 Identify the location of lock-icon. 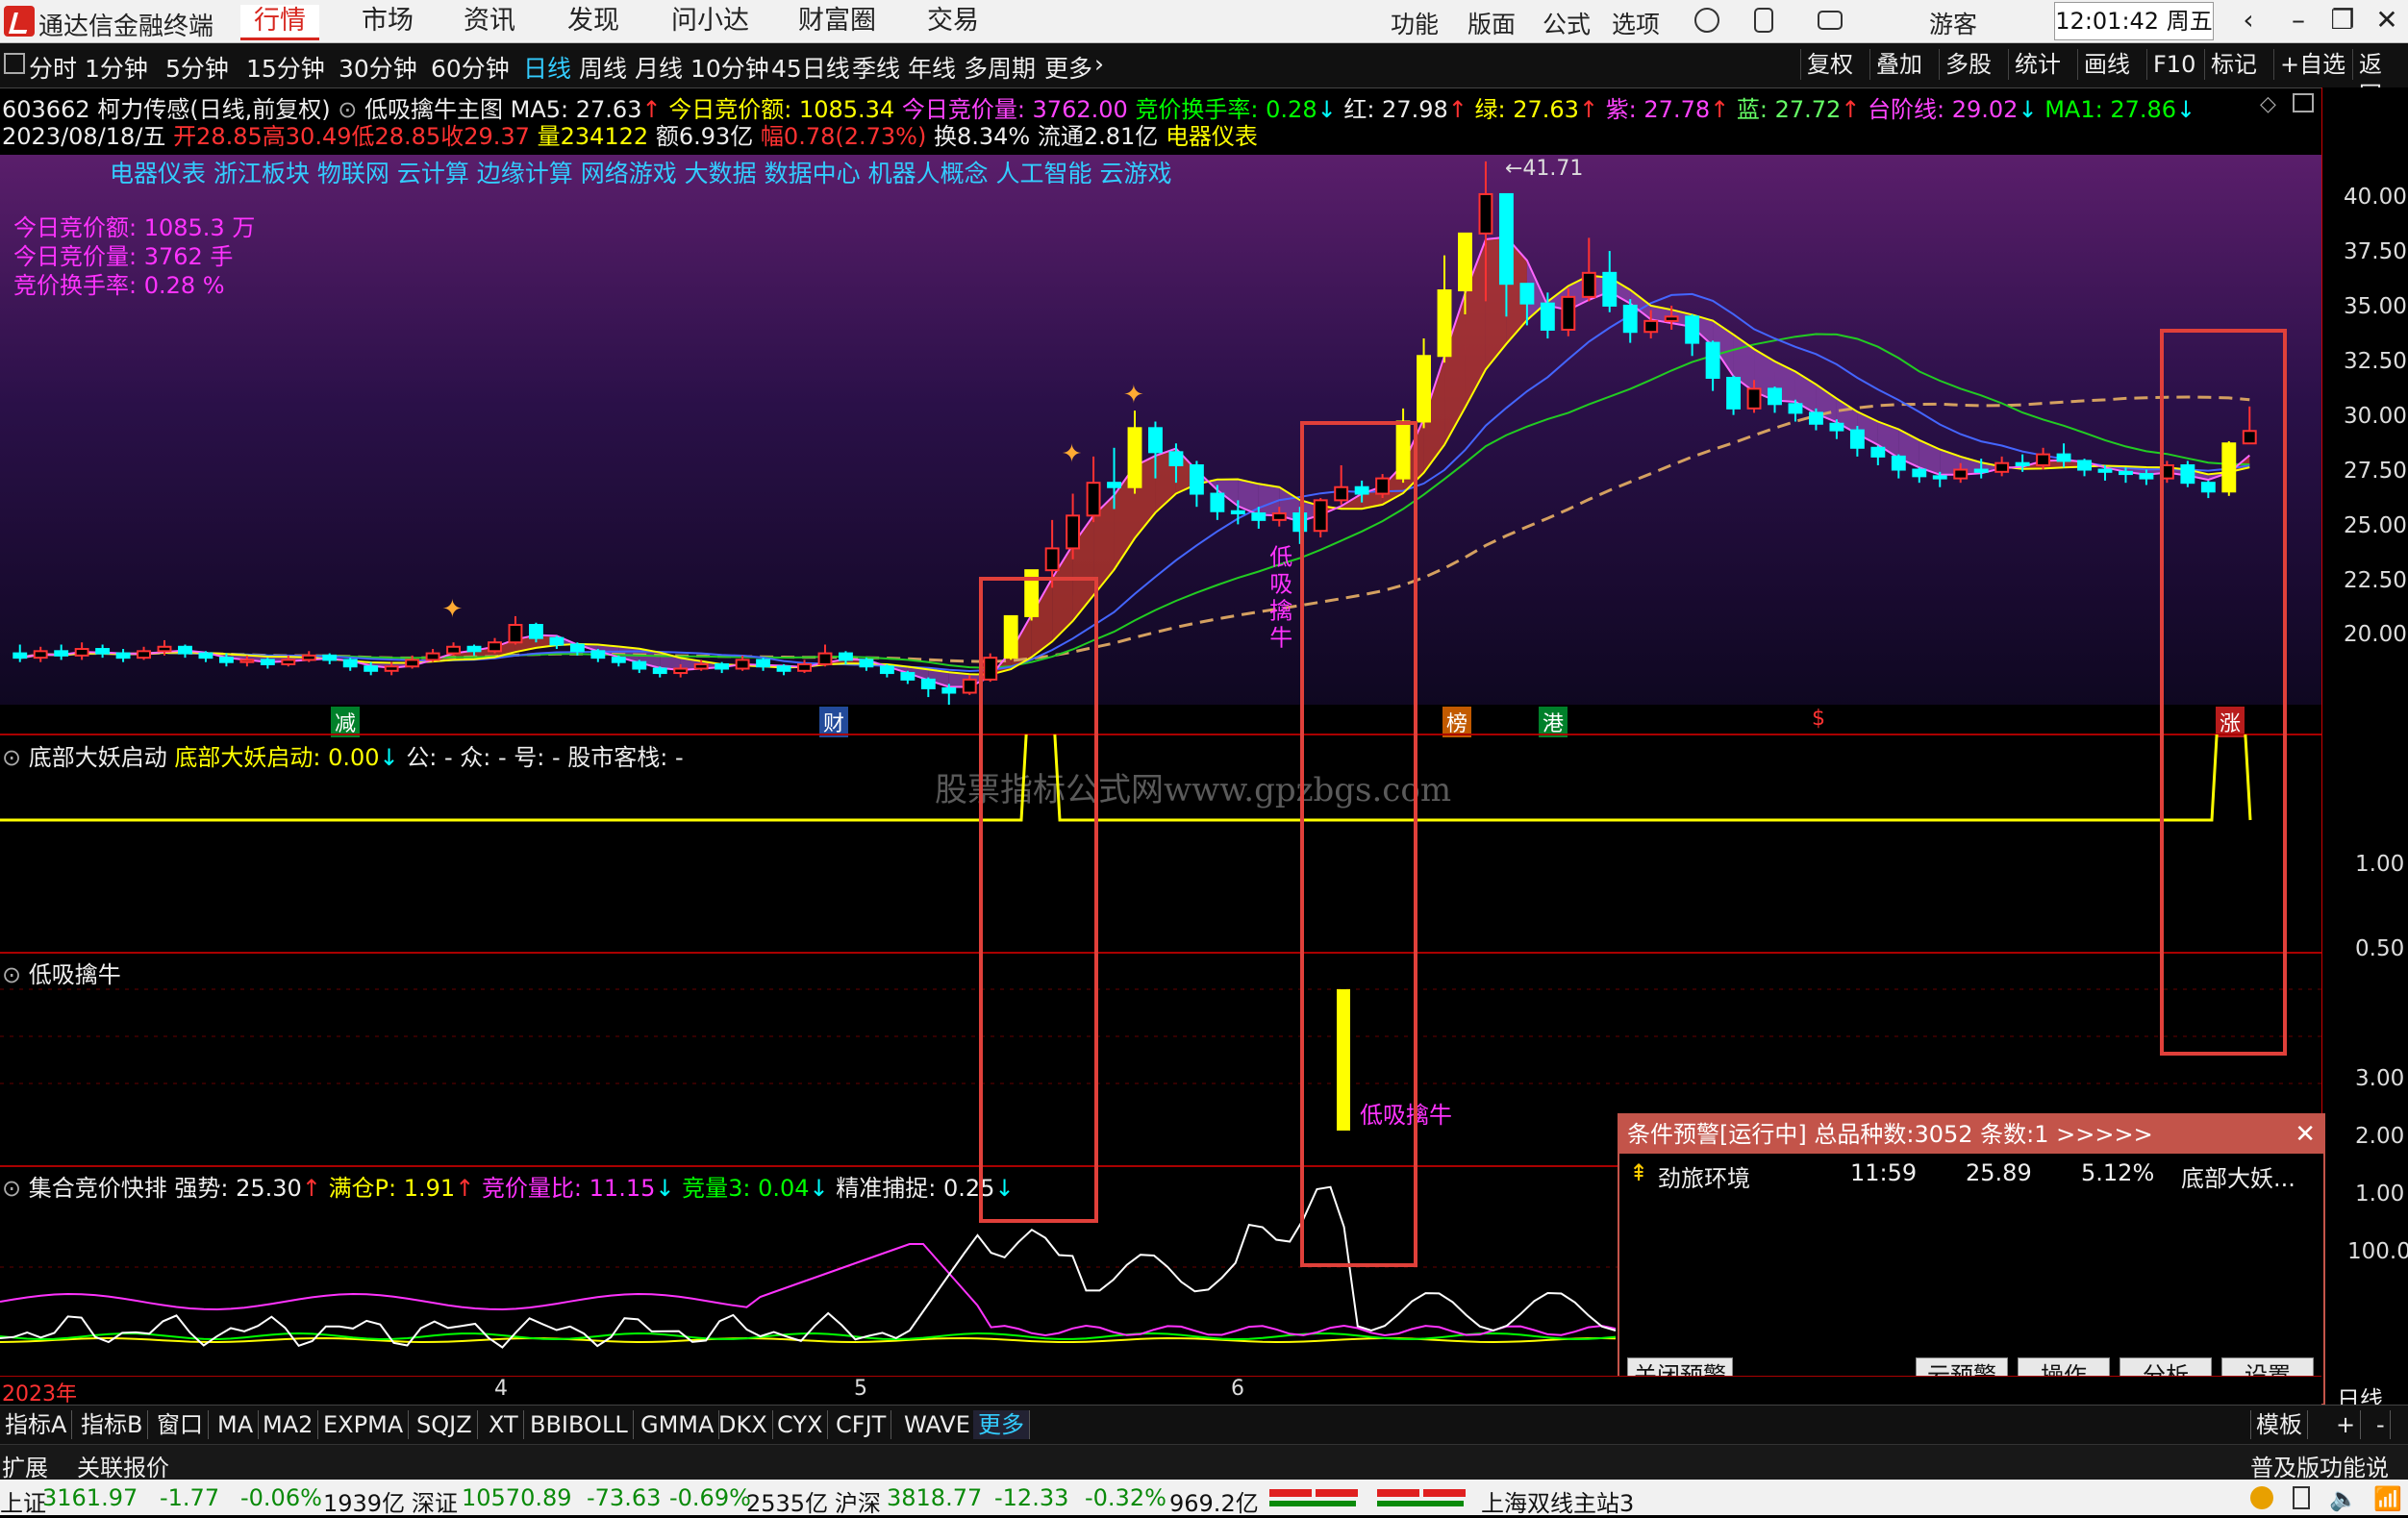
(2301, 1497).